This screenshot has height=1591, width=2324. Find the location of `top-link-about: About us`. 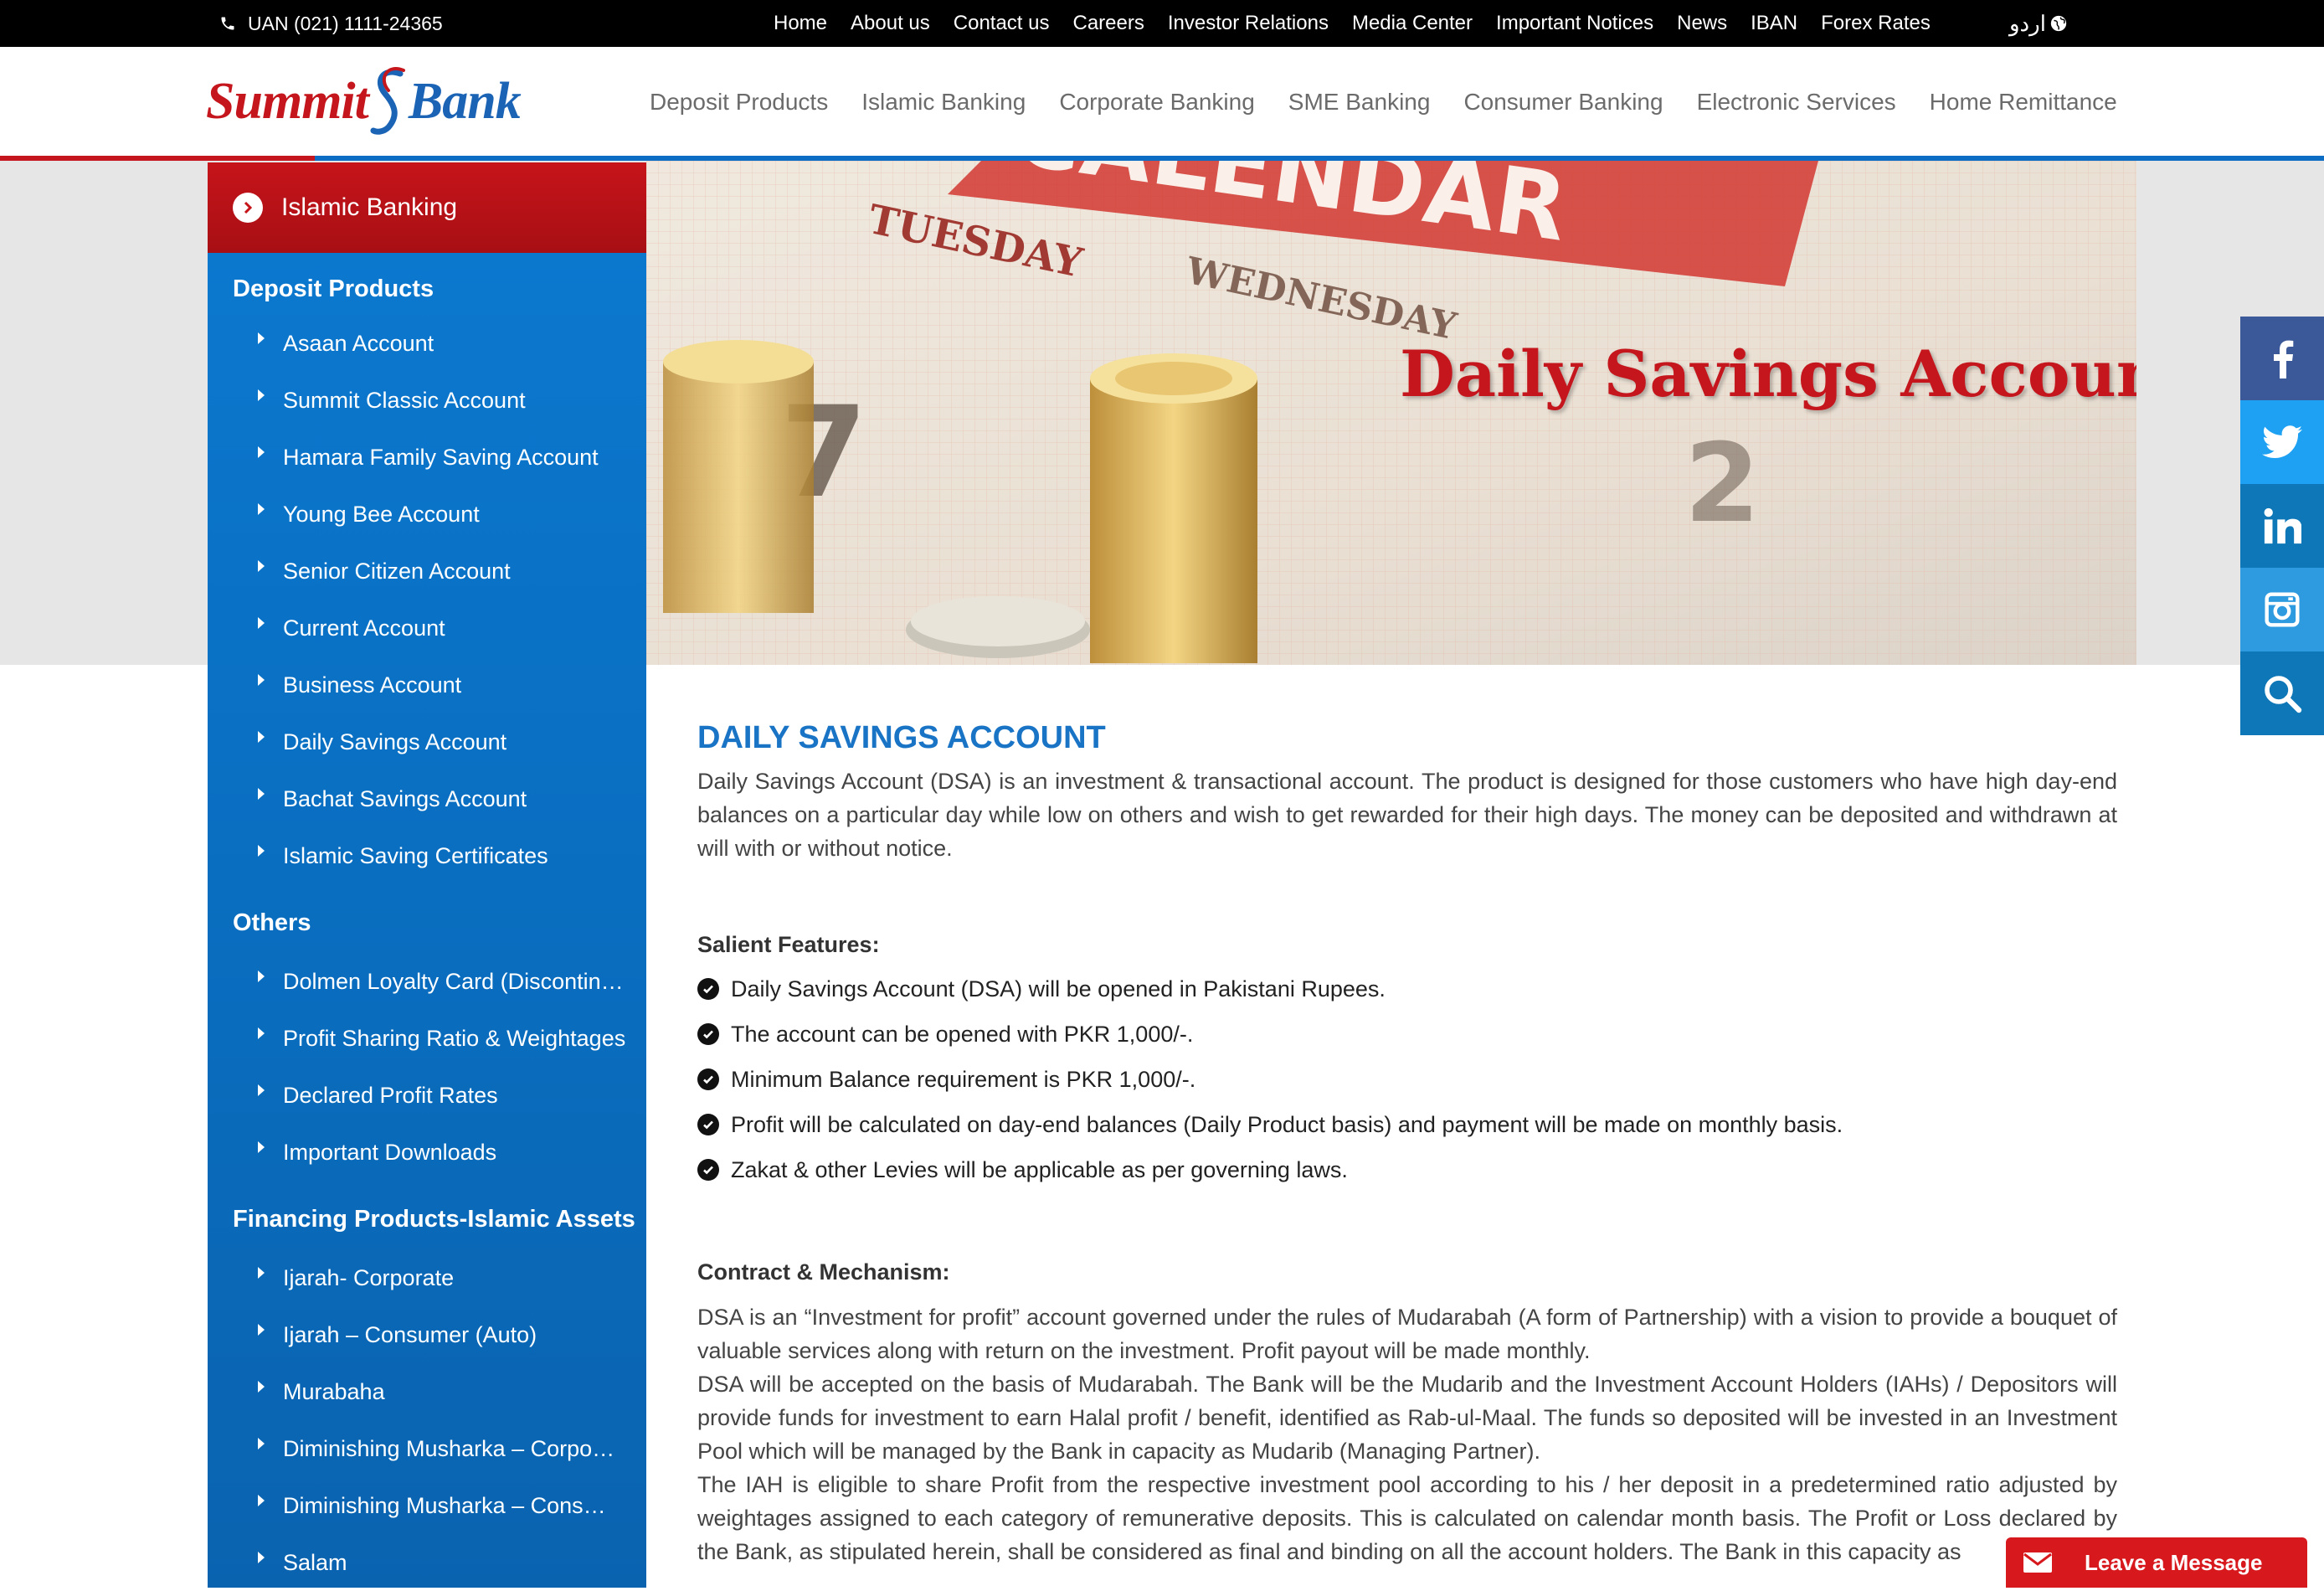

top-link-about: About us is located at coordinates (891, 23).